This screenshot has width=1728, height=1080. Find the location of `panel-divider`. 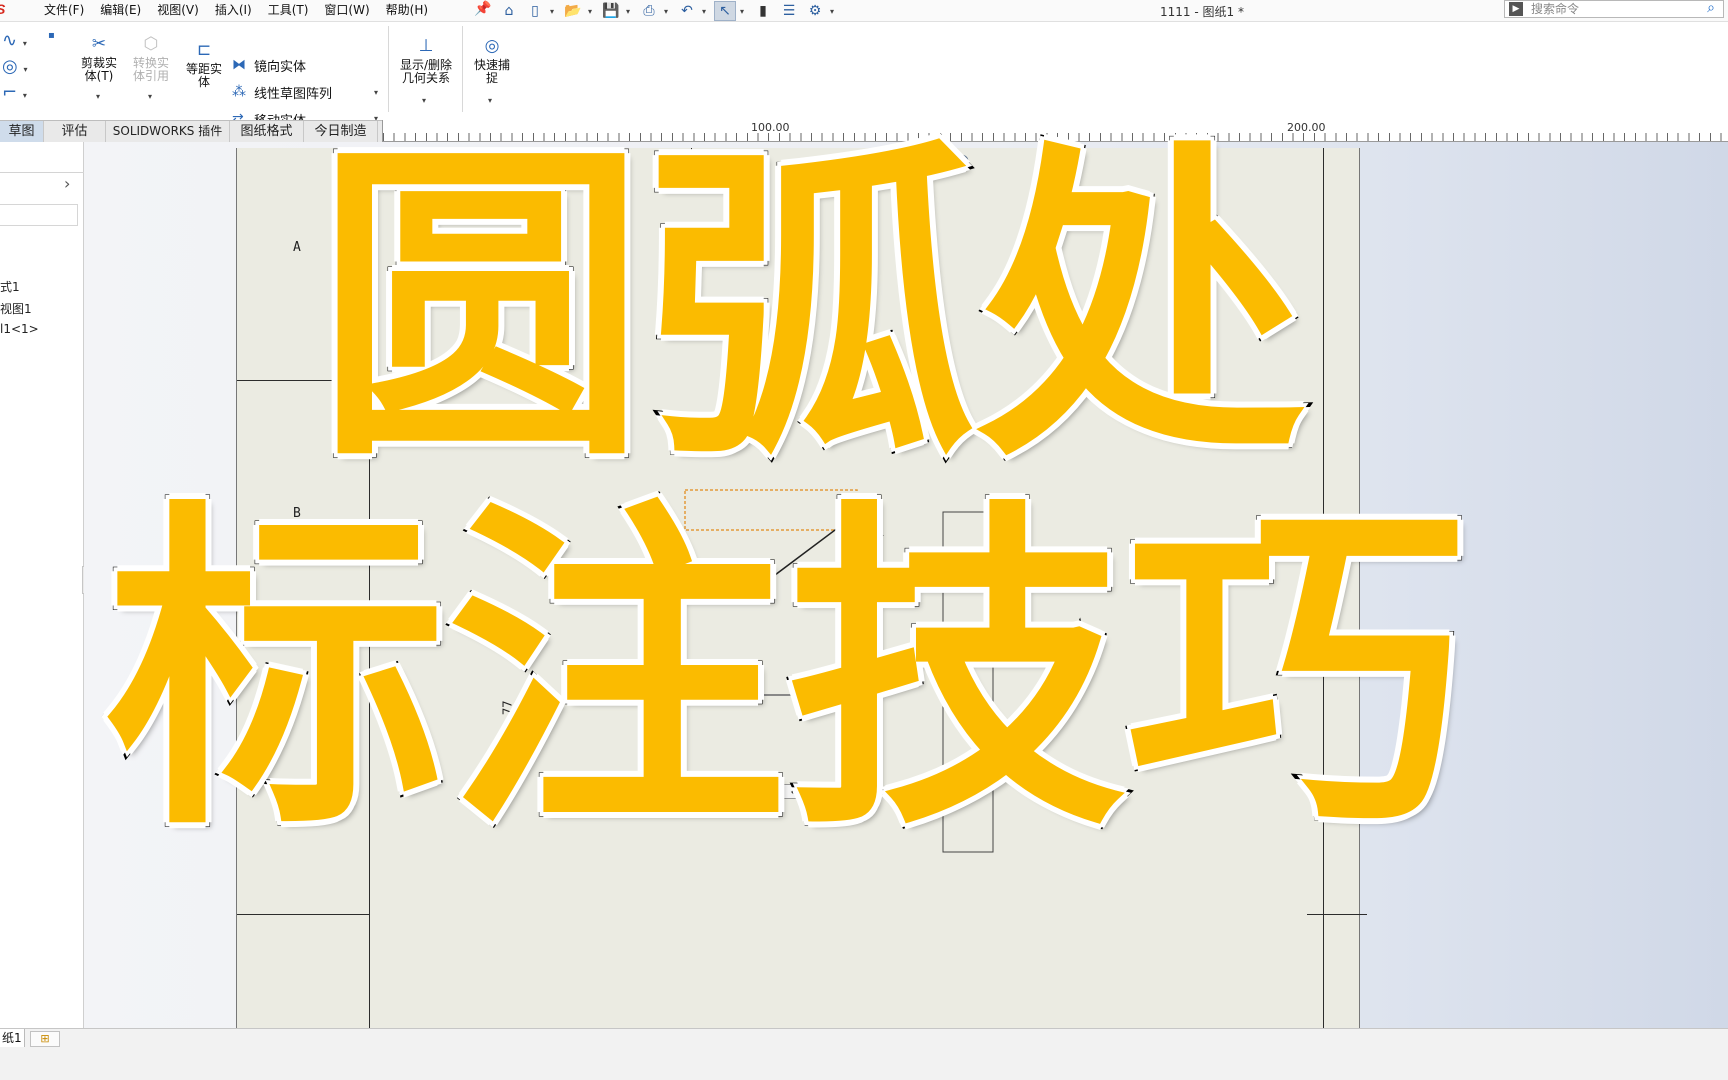

panel-divider is located at coordinates (42, 172).